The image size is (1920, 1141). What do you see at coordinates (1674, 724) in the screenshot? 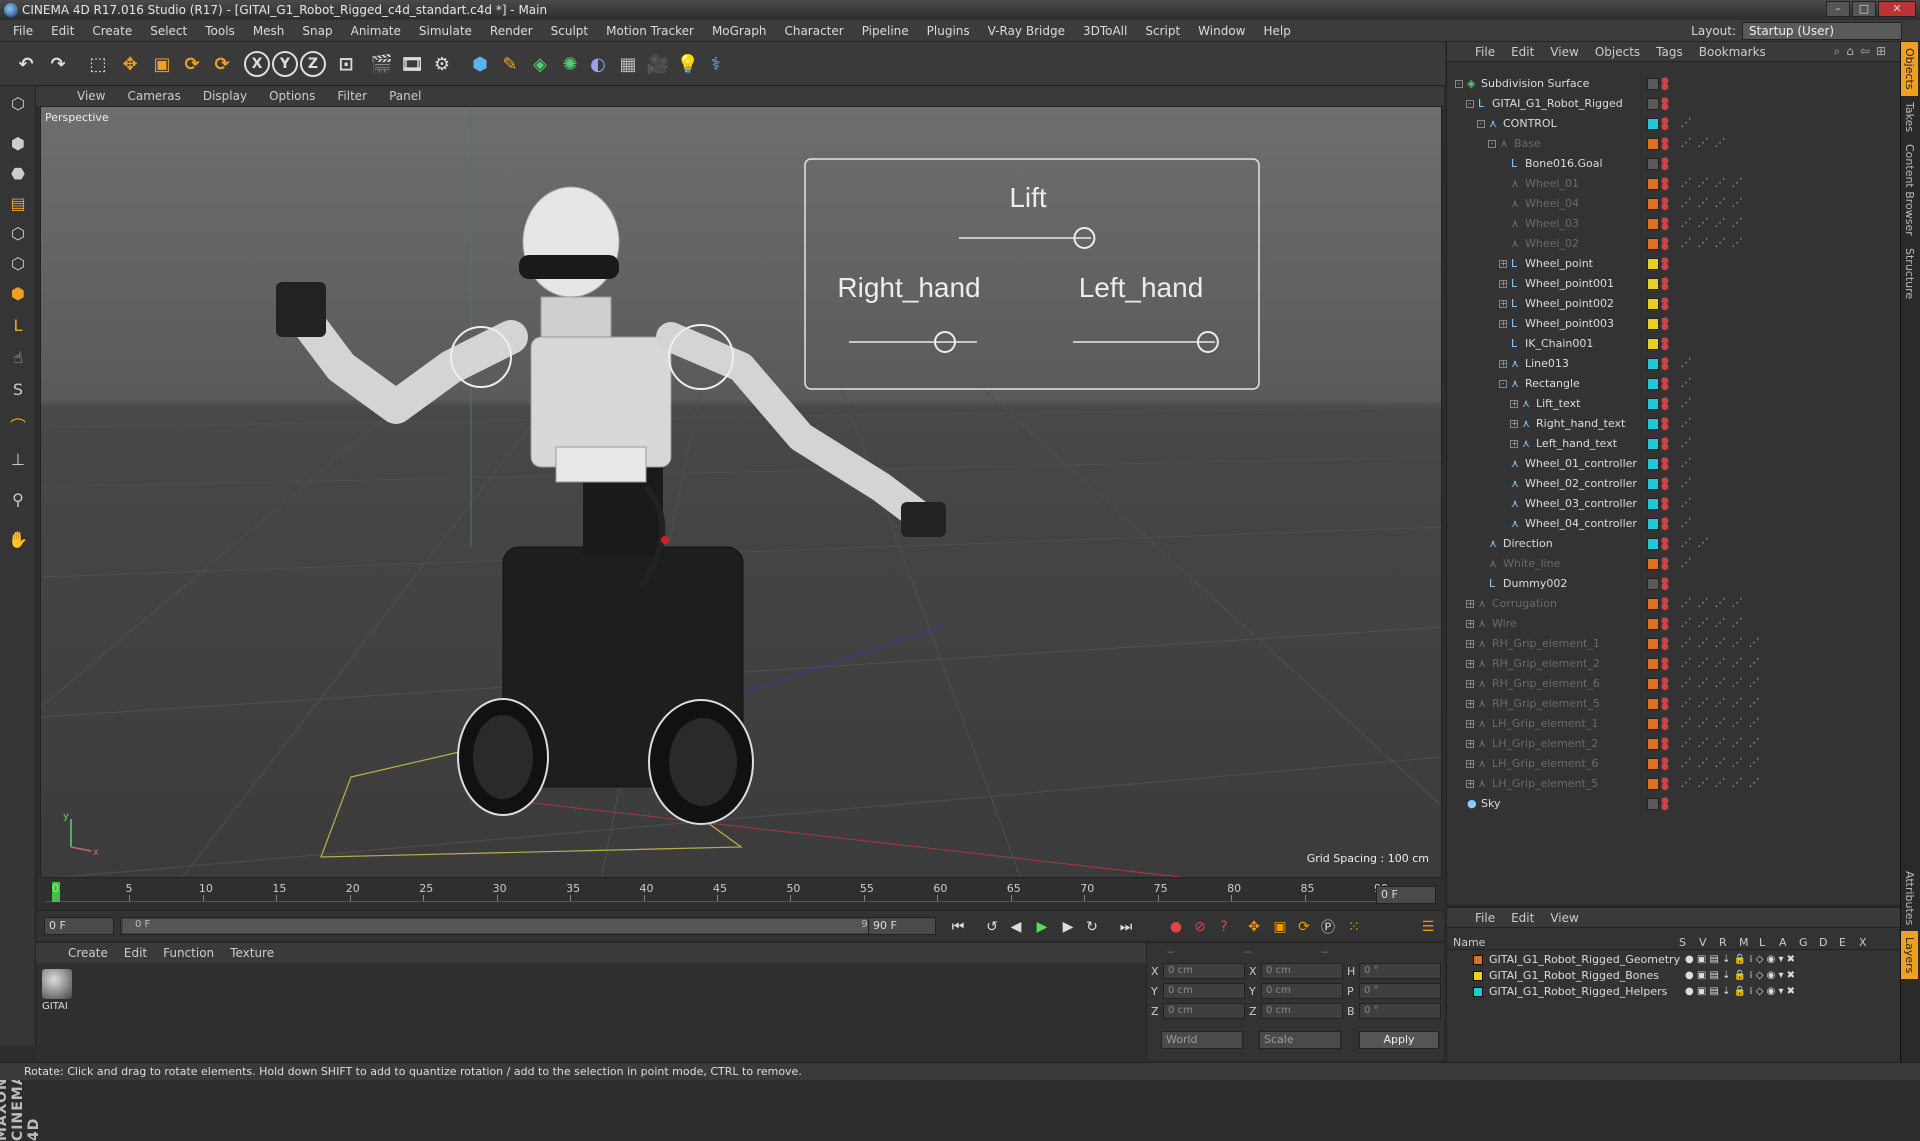
I see `object-row-lh-grip-element-1: + ⋏ LH_Grip_element_1 ● ● ⋰ ⋰ ⋰ ⋰ ⋰` at bounding box center [1674, 724].